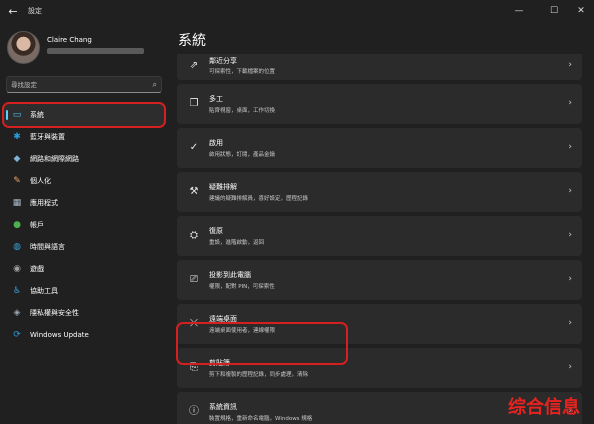 The width and height of the screenshot is (594, 424). Describe the element at coordinates (17, 181) in the screenshot. I see `brush-icon: ✎` at that location.